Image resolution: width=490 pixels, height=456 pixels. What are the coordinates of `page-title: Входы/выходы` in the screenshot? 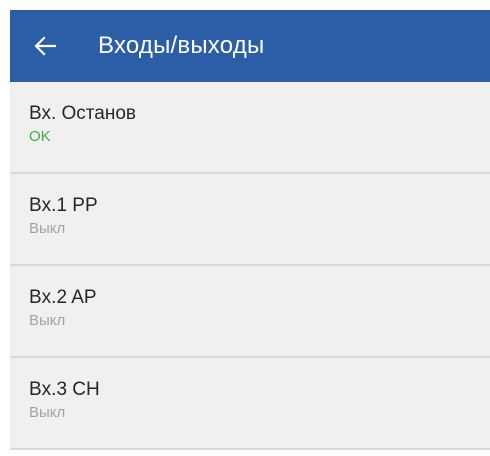 It's located at (181, 45).